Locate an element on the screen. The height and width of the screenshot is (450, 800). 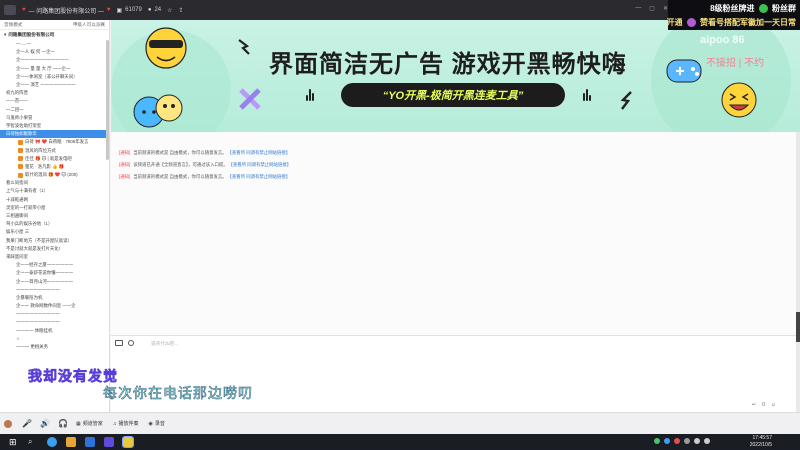
sidebar-item: 企一一泰舒花说你懂一一一一 is located at coordinates (54, 273).